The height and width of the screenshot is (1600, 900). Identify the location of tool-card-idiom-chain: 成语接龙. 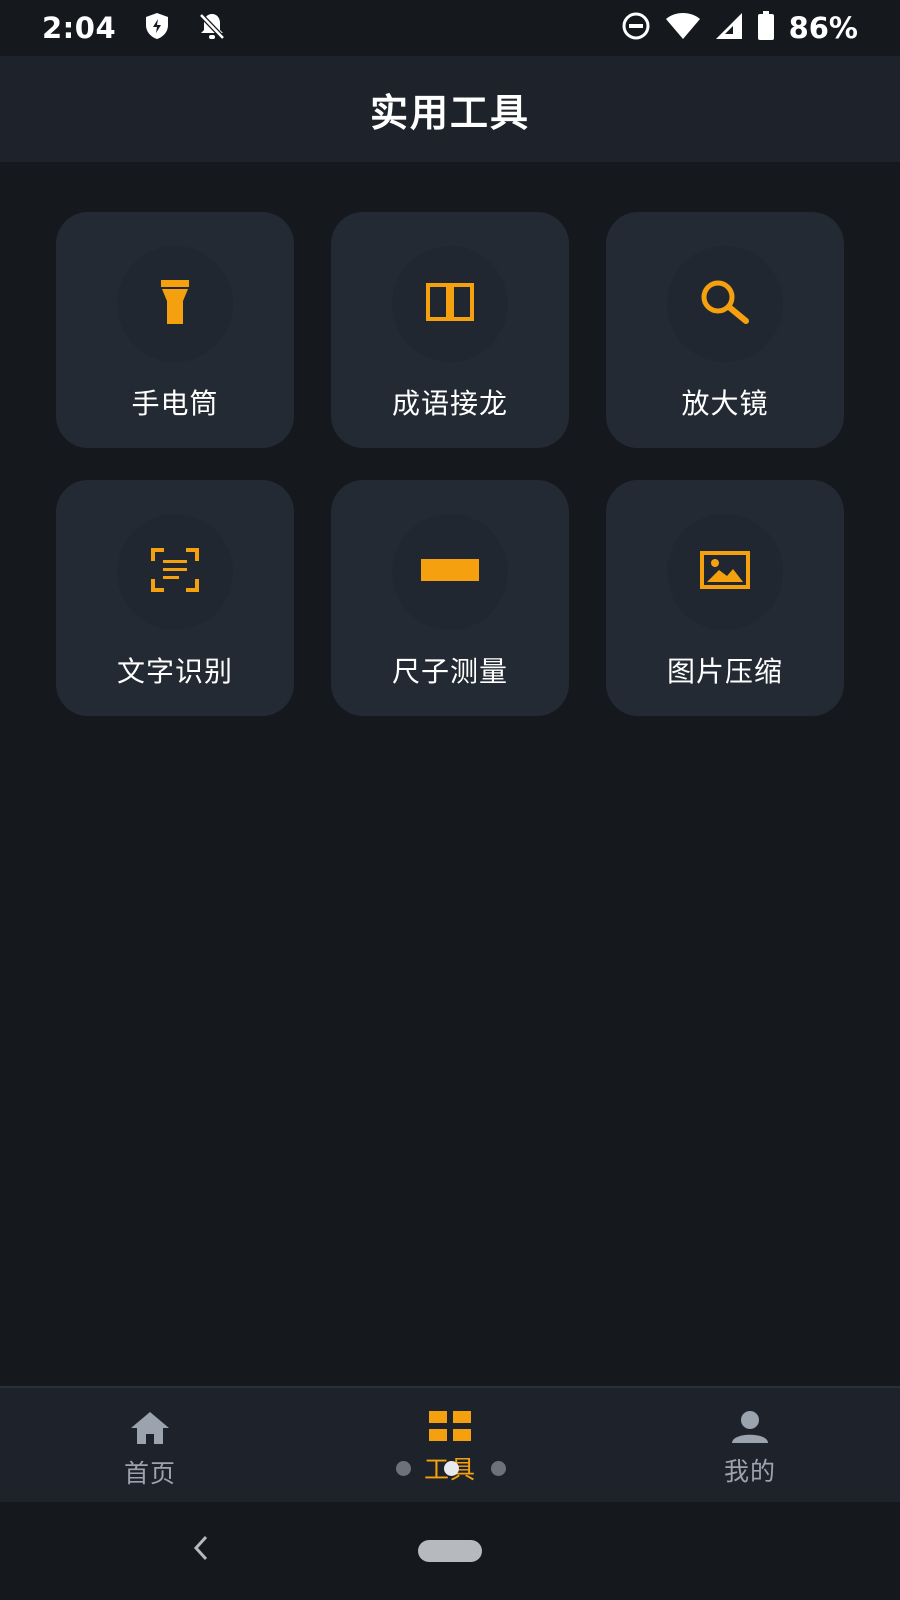
(450, 330).